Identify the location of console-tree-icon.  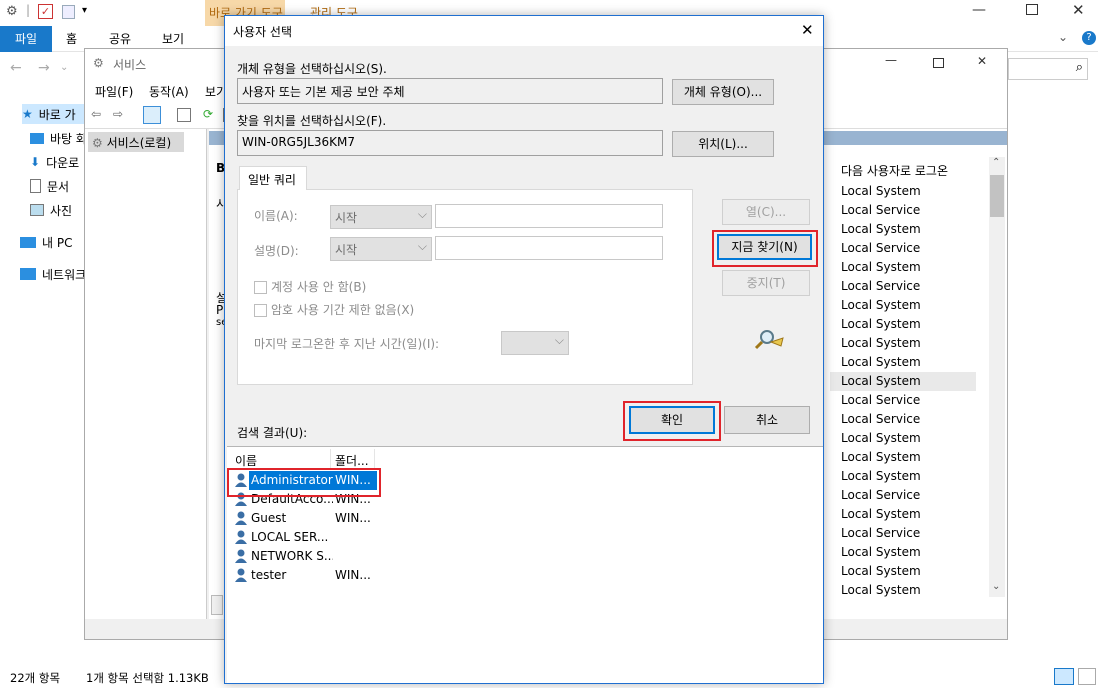
(152, 115).